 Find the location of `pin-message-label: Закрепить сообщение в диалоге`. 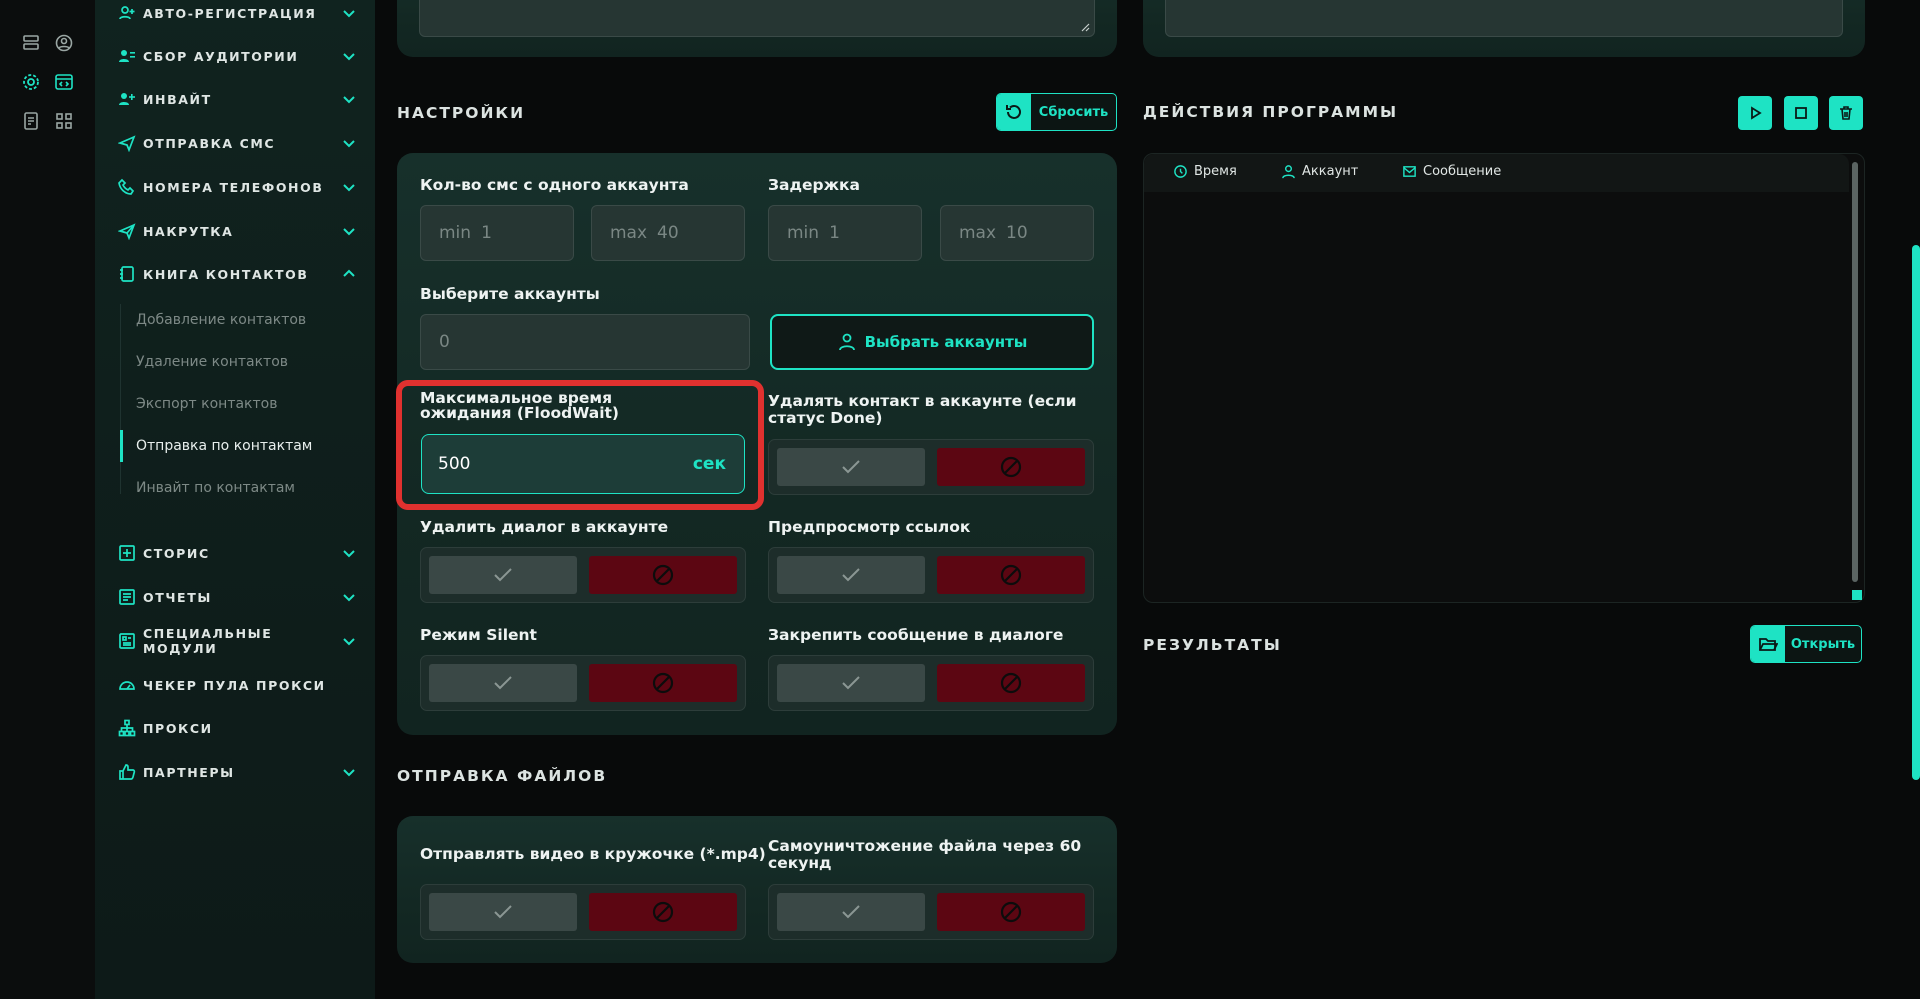

pin-message-label: Закрепить сообщение в диалоге is located at coordinates (916, 635).